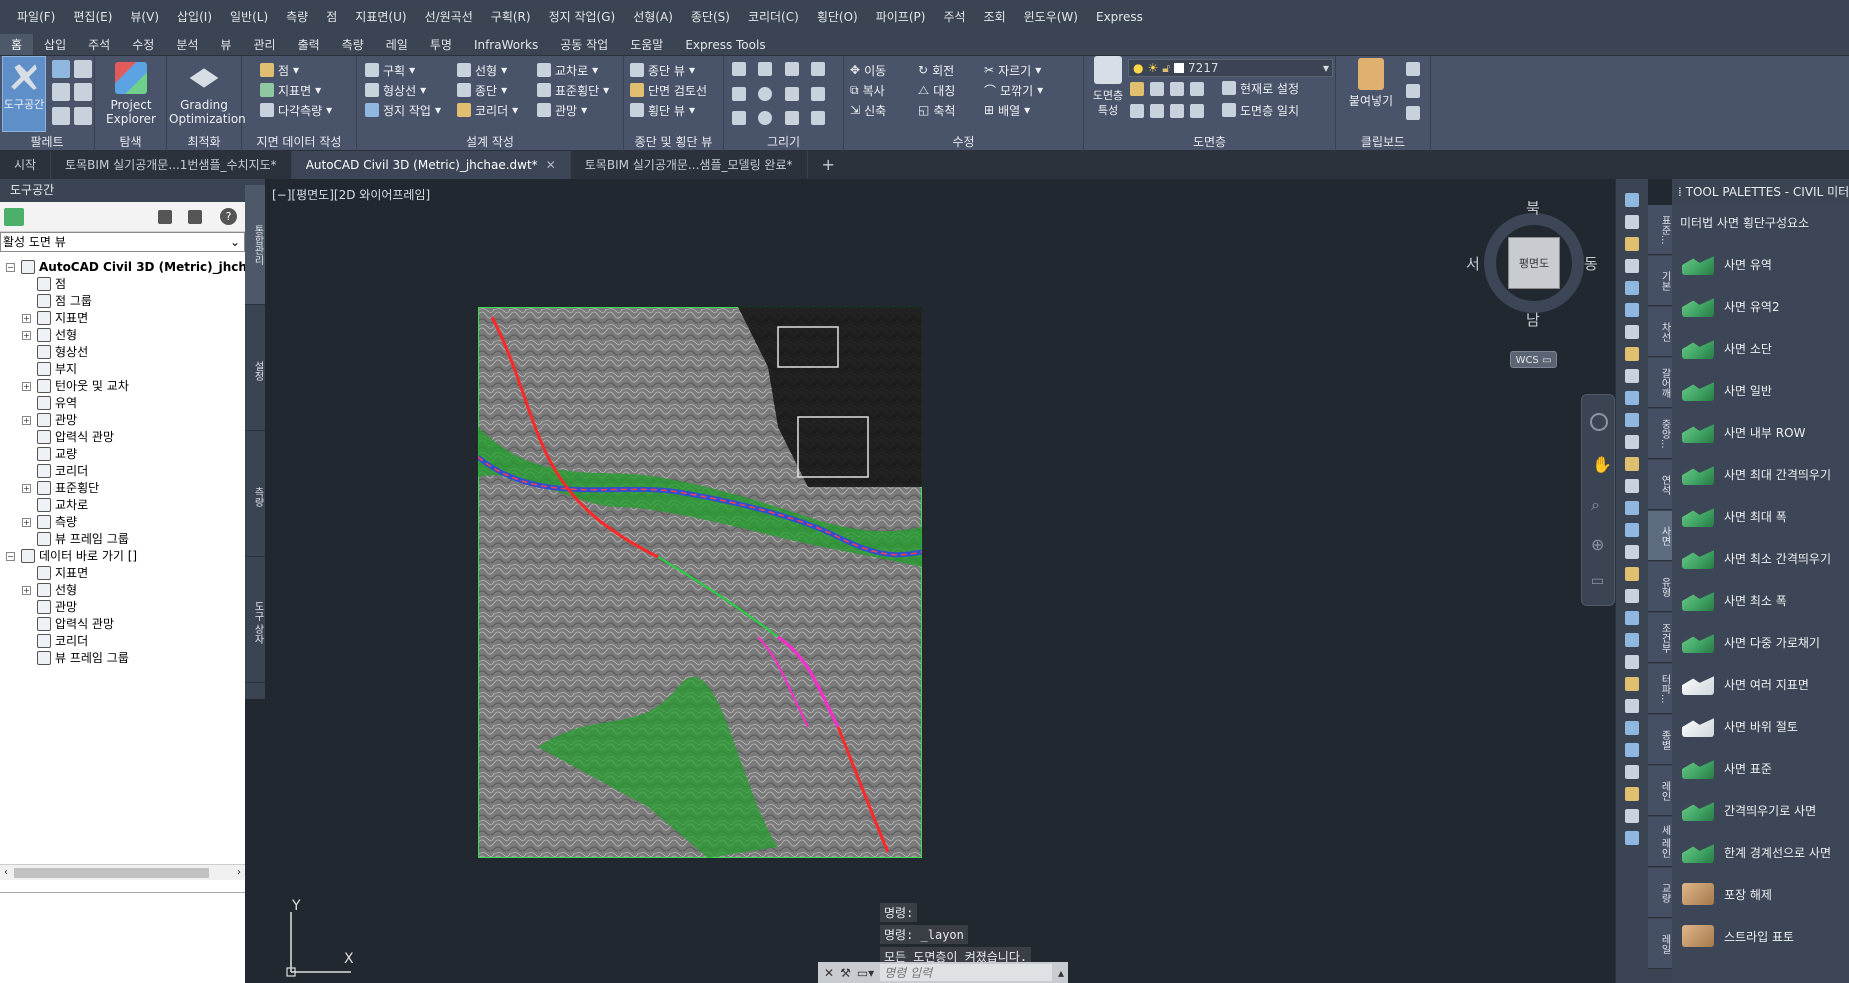  Describe the element at coordinates (143, 44) in the screenshot. I see `ribbon-tab: 수정` at that location.